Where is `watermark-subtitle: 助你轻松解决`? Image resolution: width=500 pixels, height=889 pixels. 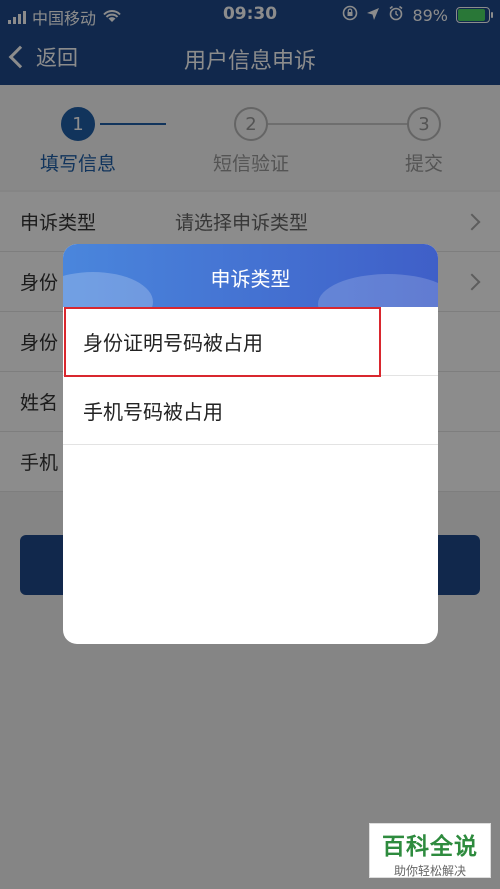
watermark-subtitle: 助你轻松解决 is located at coordinates (429, 871).